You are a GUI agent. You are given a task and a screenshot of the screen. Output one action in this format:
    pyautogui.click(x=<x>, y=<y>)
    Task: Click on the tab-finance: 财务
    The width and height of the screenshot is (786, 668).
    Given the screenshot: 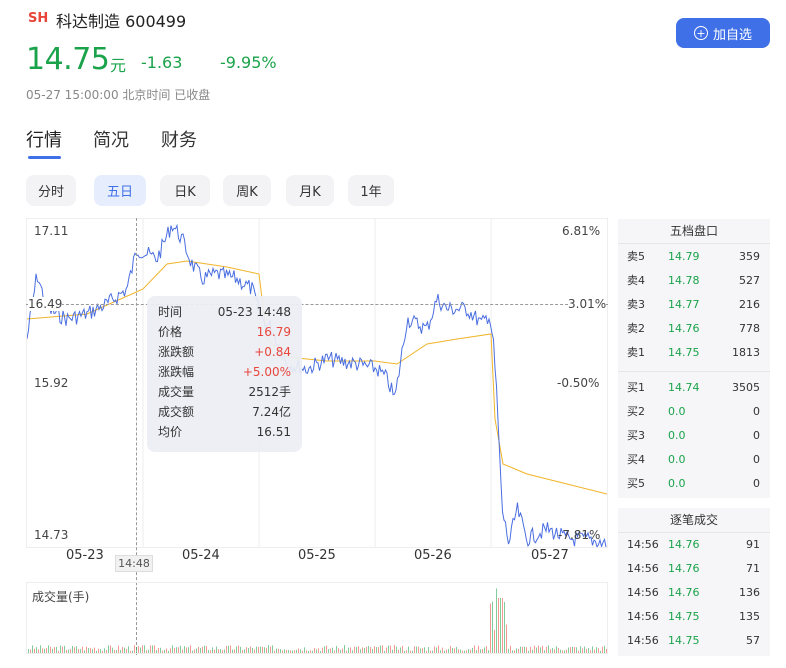 What is the action you would take?
    pyautogui.click(x=179, y=139)
    